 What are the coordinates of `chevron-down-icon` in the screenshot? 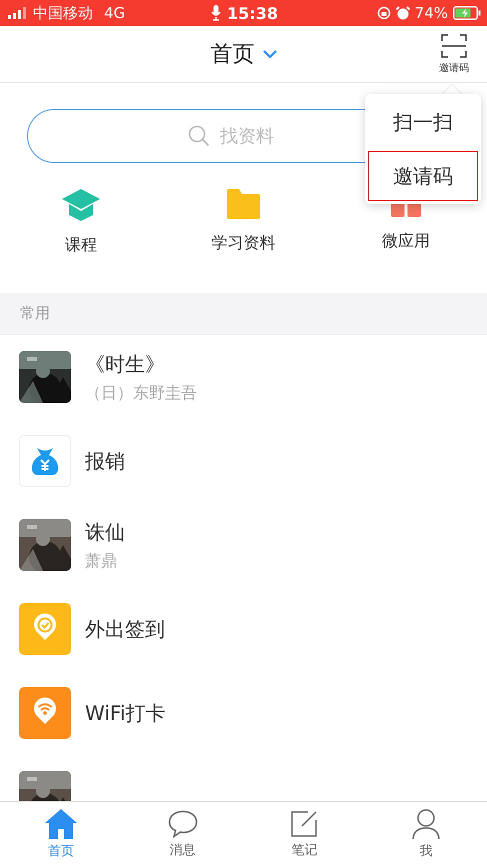 It's located at (269, 54).